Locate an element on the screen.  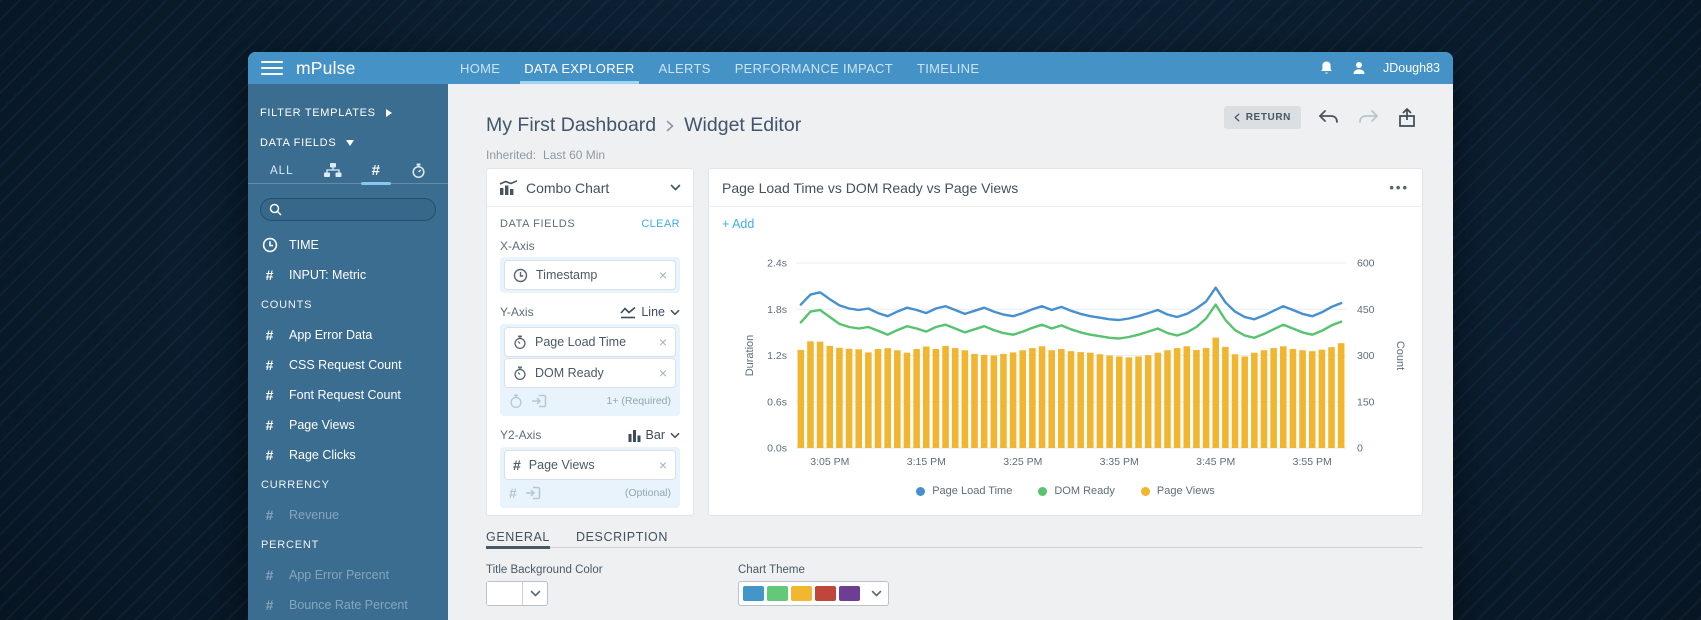
add-annotation-button: + Add is located at coordinates (738, 224).